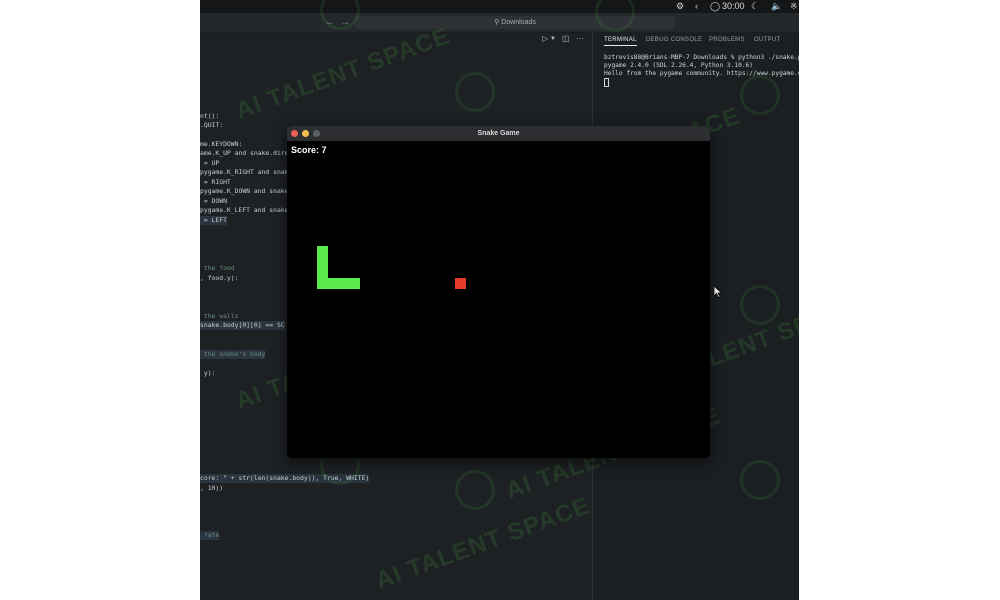 Image resolution: width=1000 pixels, height=600 pixels. Describe the element at coordinates (545, 38) in the screenshot. I see `run-icon: ▷` at that location.